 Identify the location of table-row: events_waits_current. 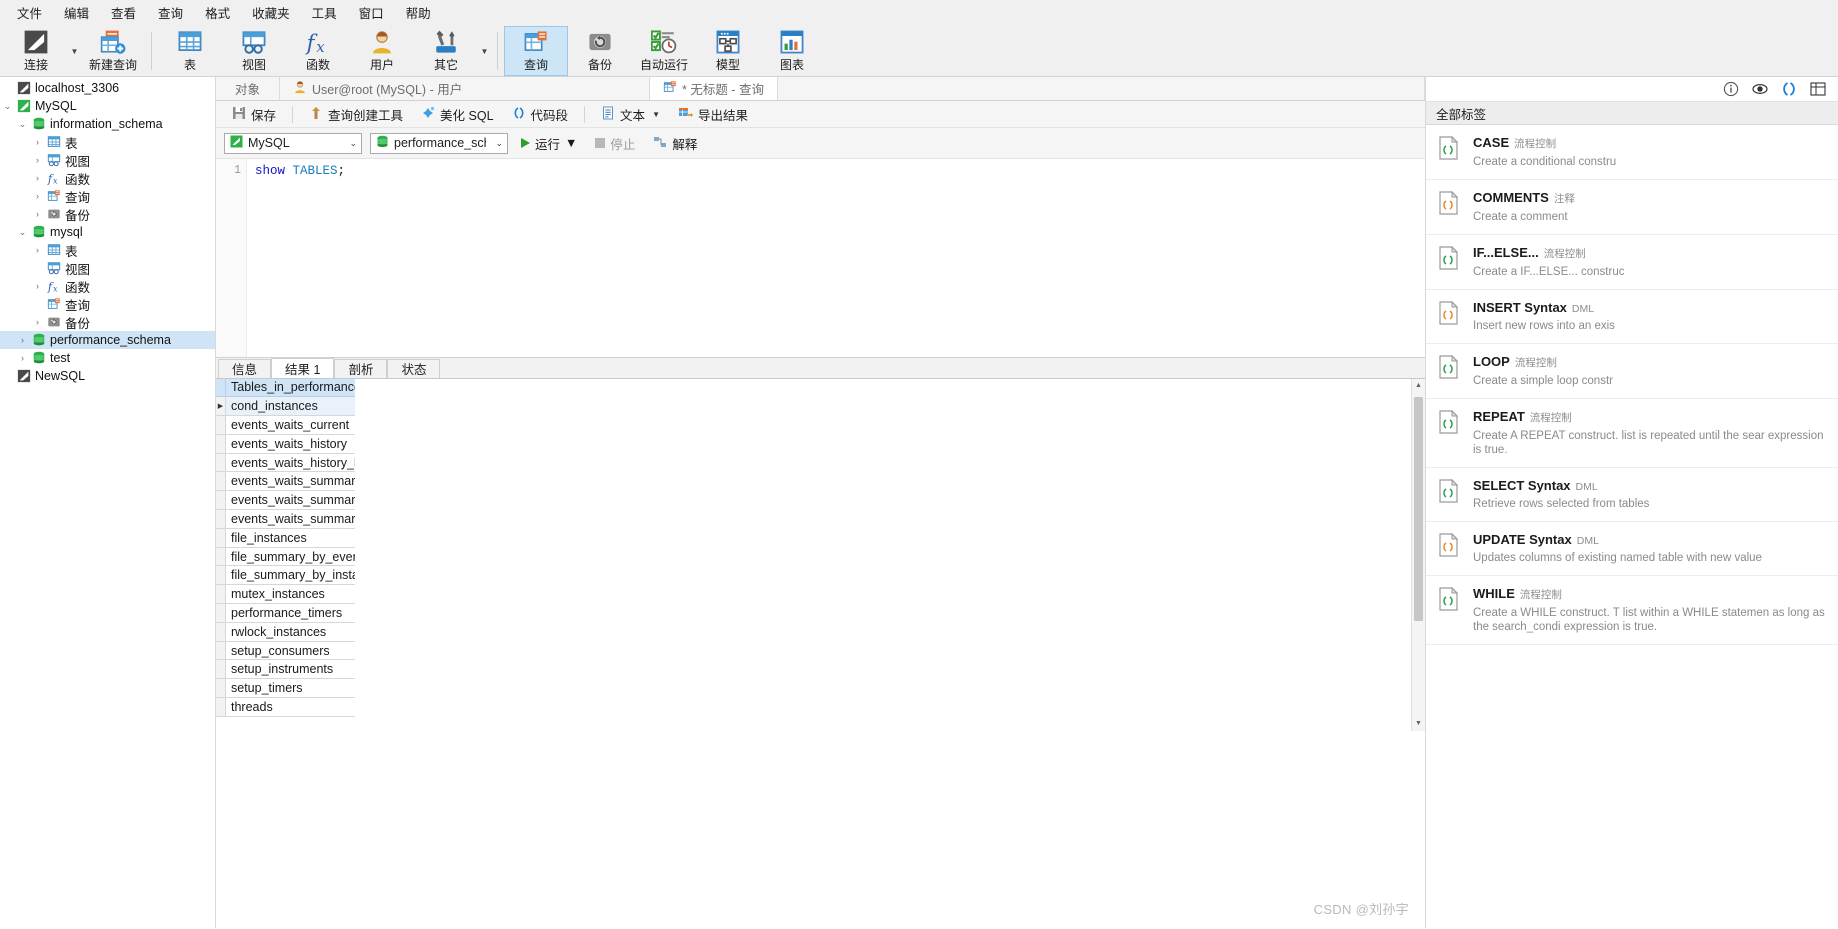
(285, 425).